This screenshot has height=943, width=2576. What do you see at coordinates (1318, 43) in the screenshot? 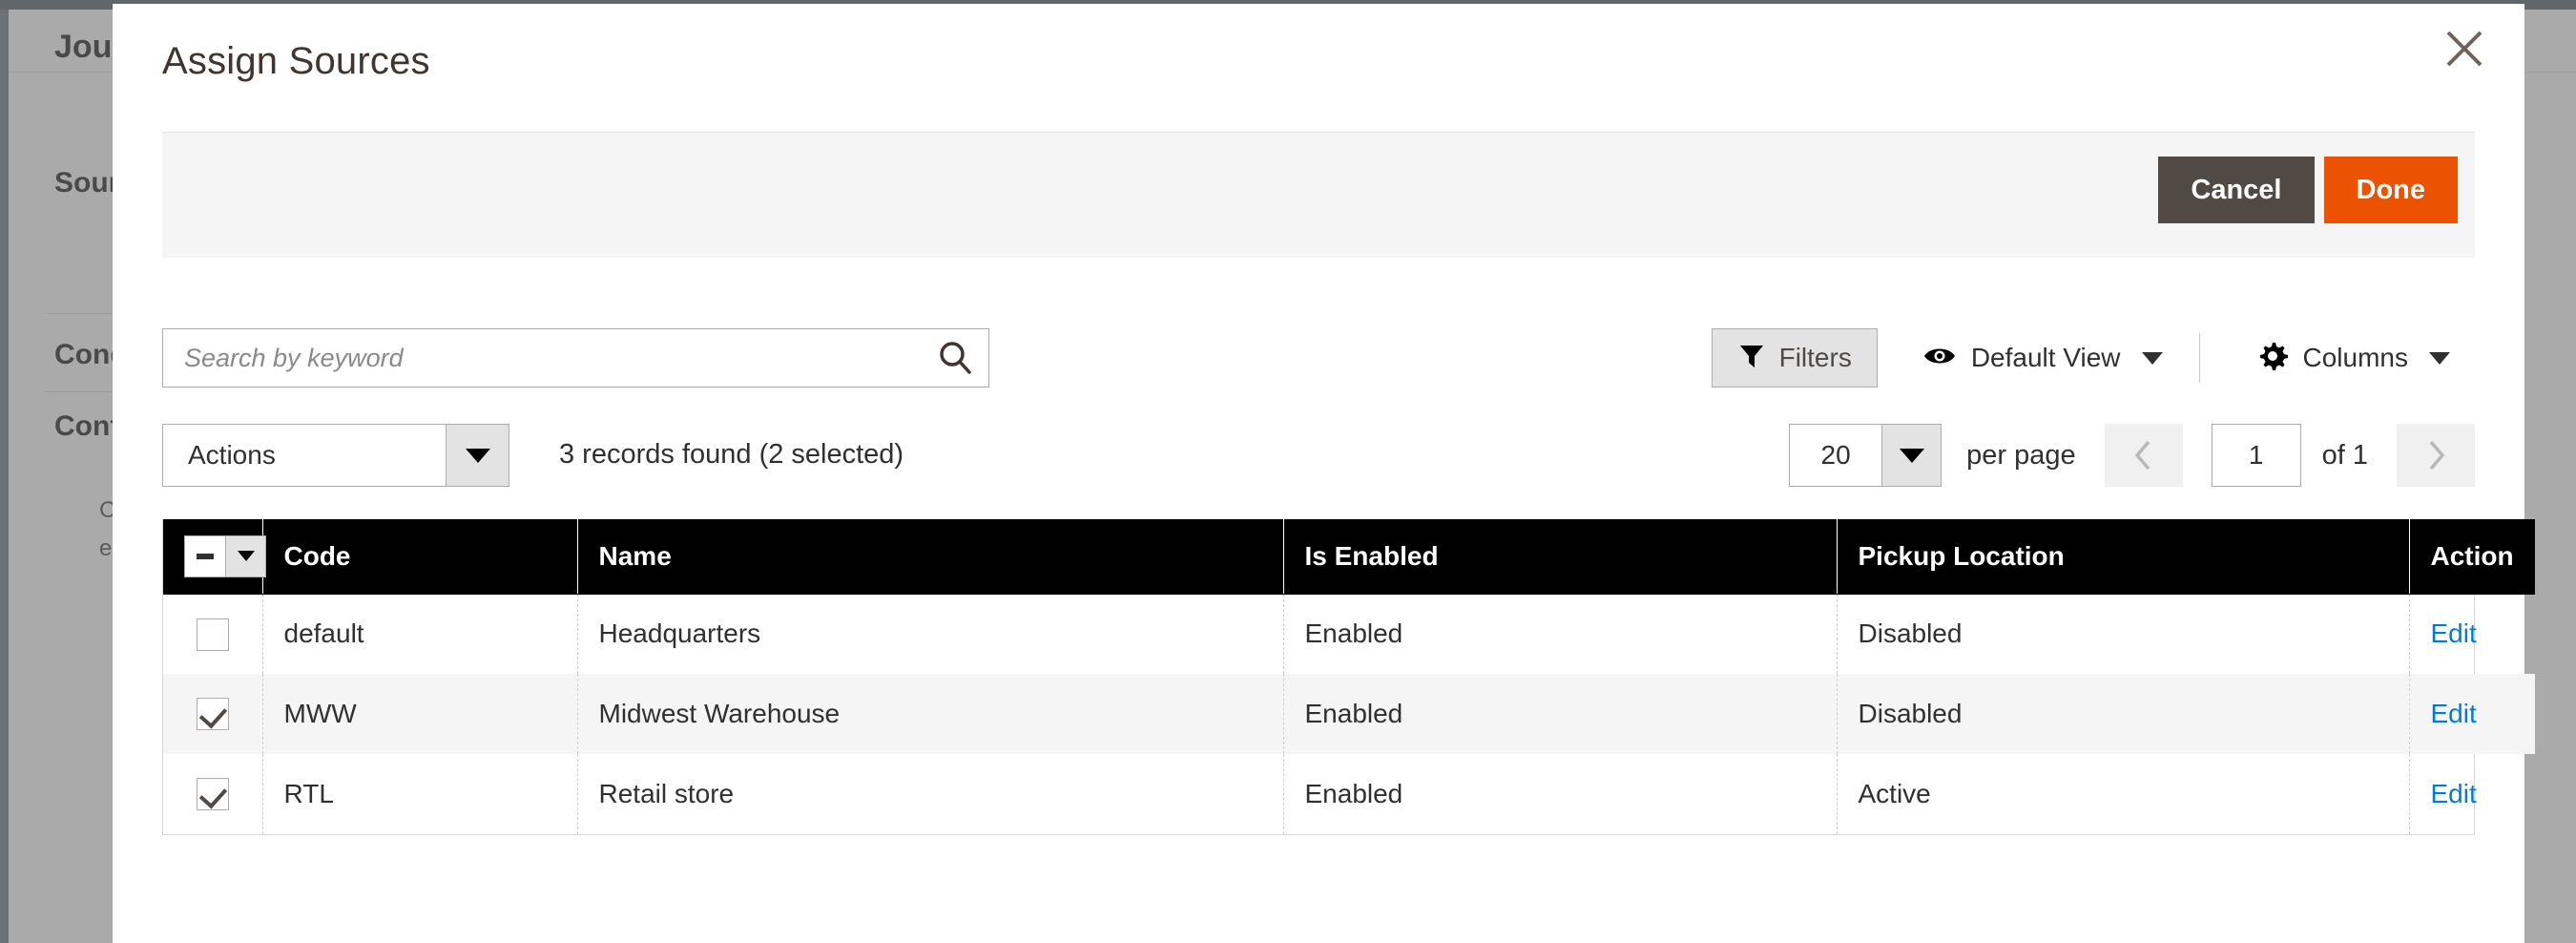
I see `modal-header: Assign Sources` at bounding box center [1318, 43].